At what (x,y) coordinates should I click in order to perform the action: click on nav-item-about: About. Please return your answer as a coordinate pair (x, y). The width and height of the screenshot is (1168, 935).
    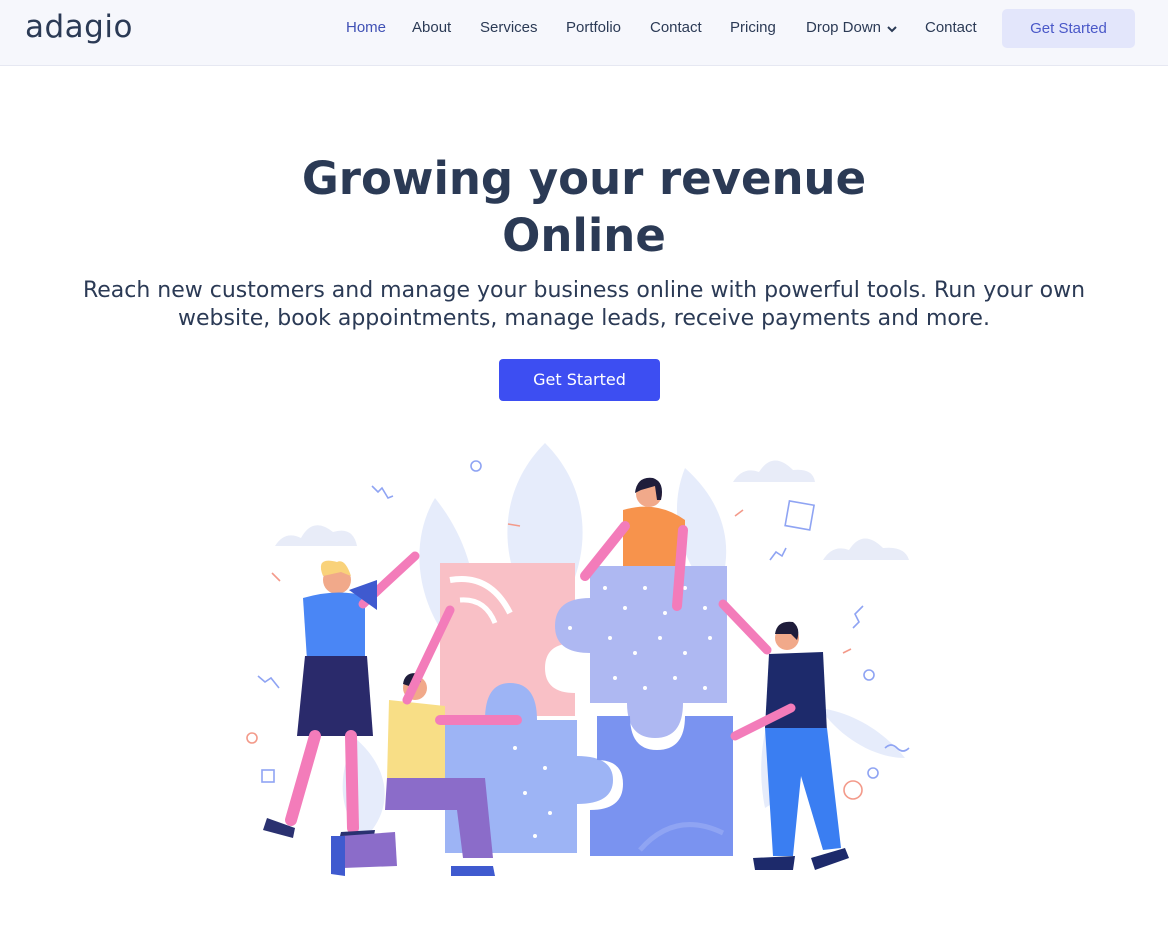
    Looking at the image, I should click on (431, 27).